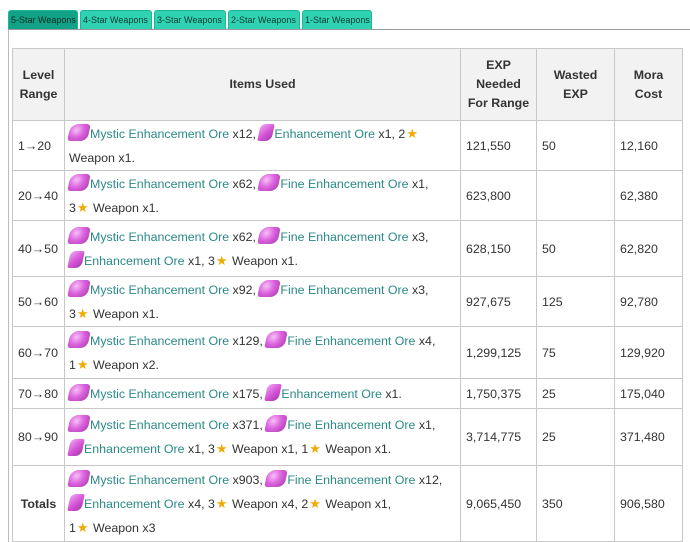 The image size is (690, 542). What do you see at coordinates (337, 19) in the screenshot?
I see `tab-1-star-weapons: 1-Star Weapons` at bounding box center [337, 19].